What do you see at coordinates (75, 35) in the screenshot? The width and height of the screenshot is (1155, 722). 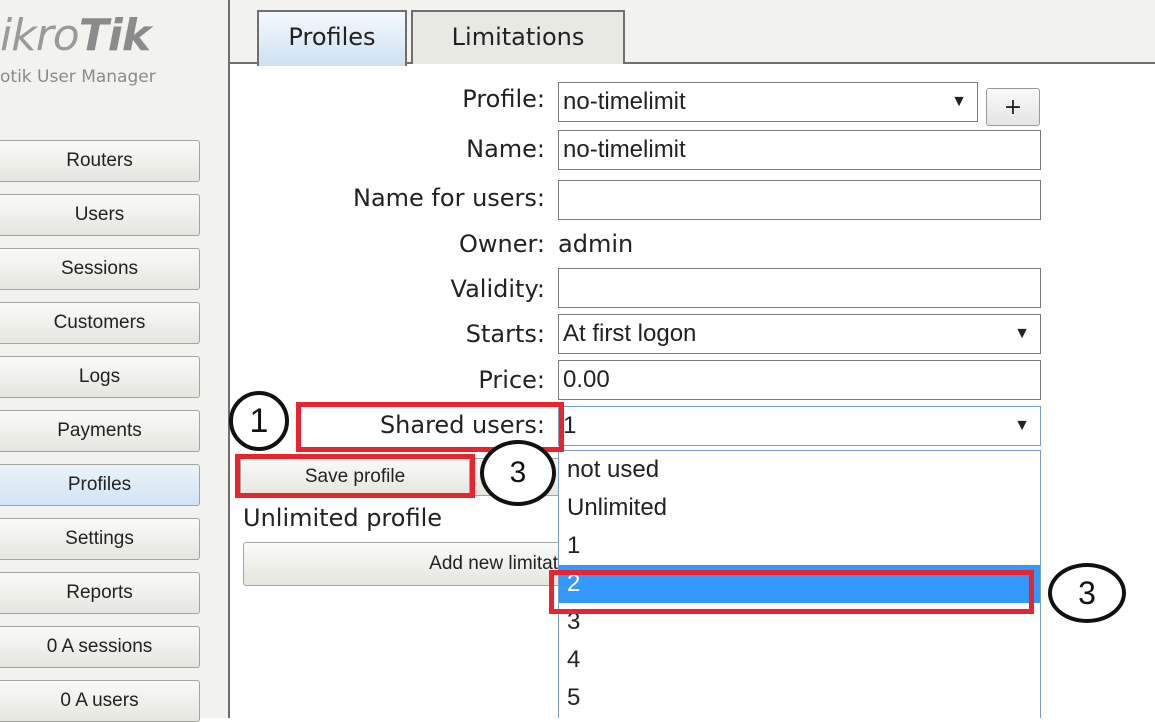 I see `mikrotik-logo: ikroTik` at bounding box center [75, 35].